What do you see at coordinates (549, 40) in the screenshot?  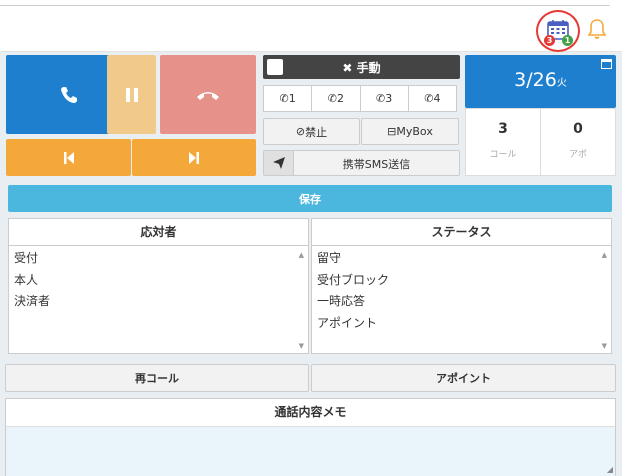 I see `calendar-badge-red: 3` at bounding box center [549, 40].